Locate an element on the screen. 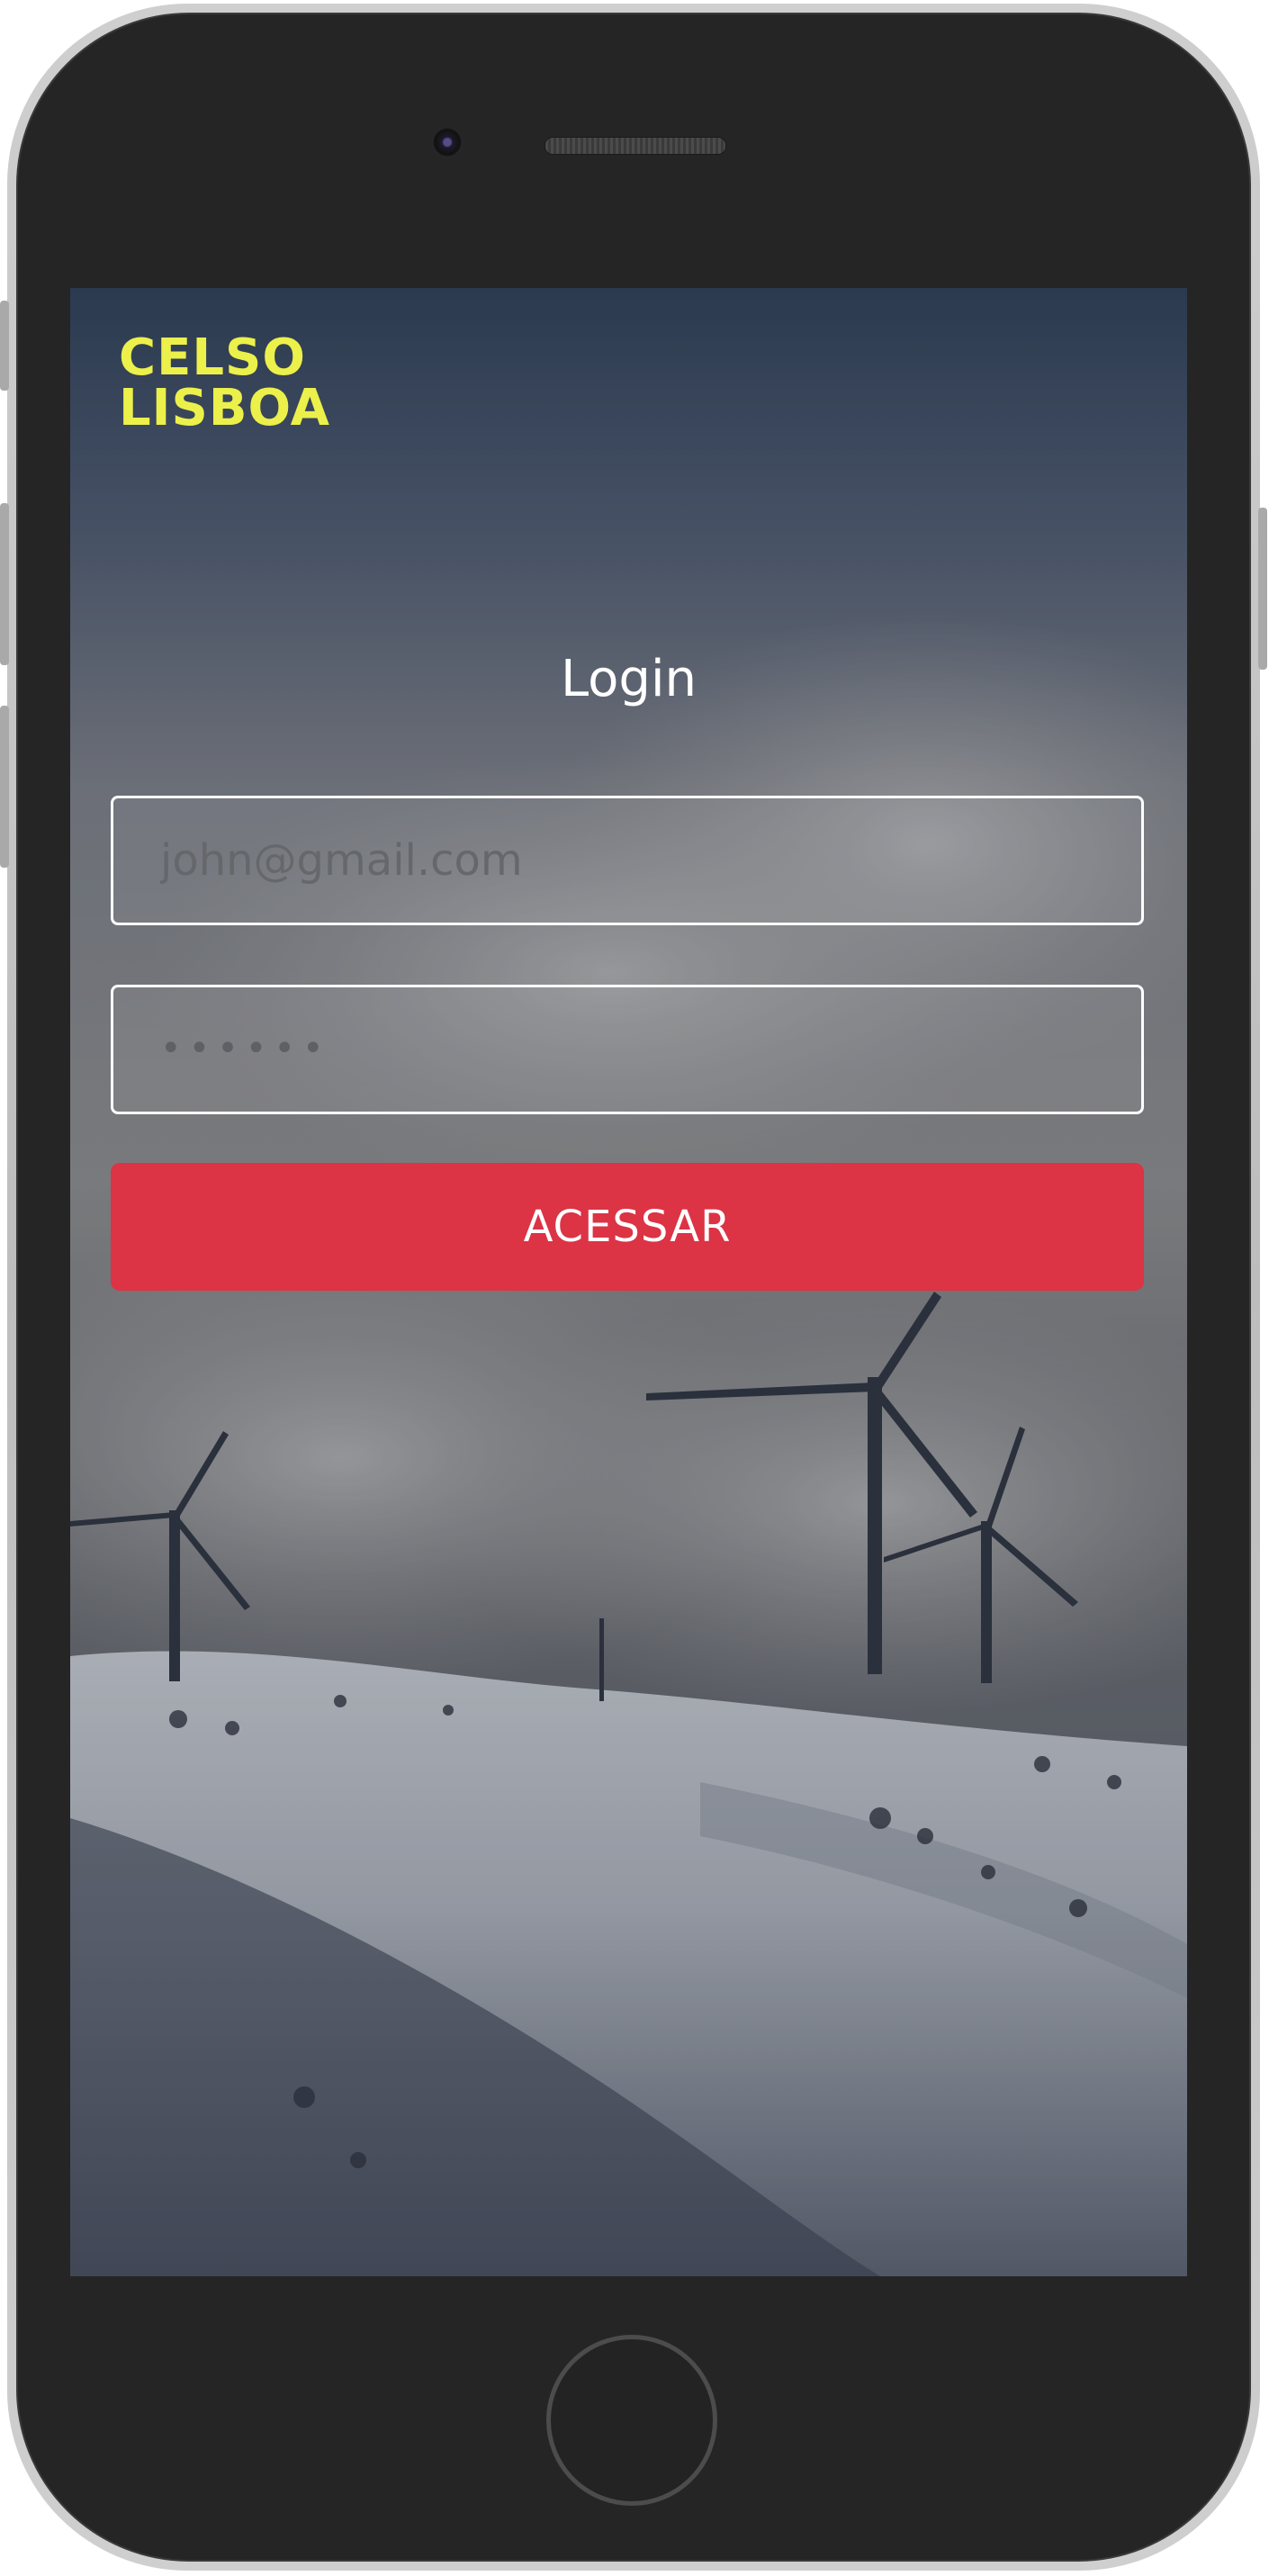 This screenshot has height=2576, width=1269. brand-logo: CELSO LISBOA is located at coordinates (225, 383).